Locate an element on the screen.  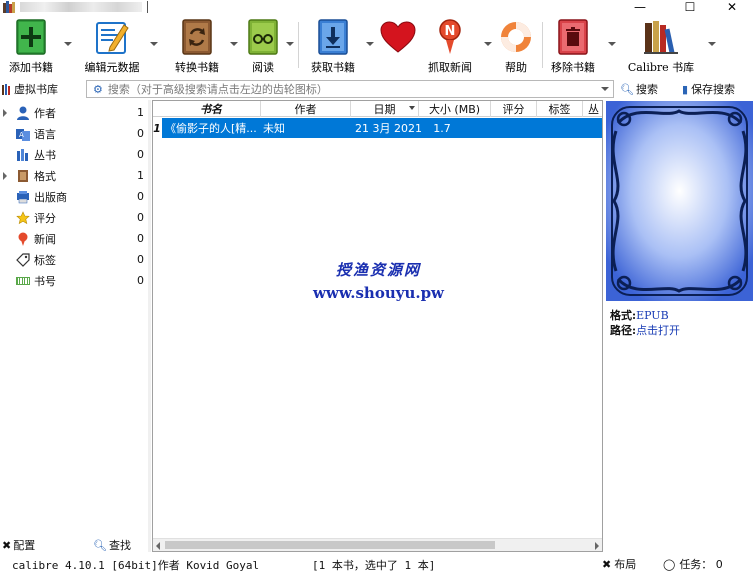
column-header-title: 书名 is located at coordinates (211, 109).